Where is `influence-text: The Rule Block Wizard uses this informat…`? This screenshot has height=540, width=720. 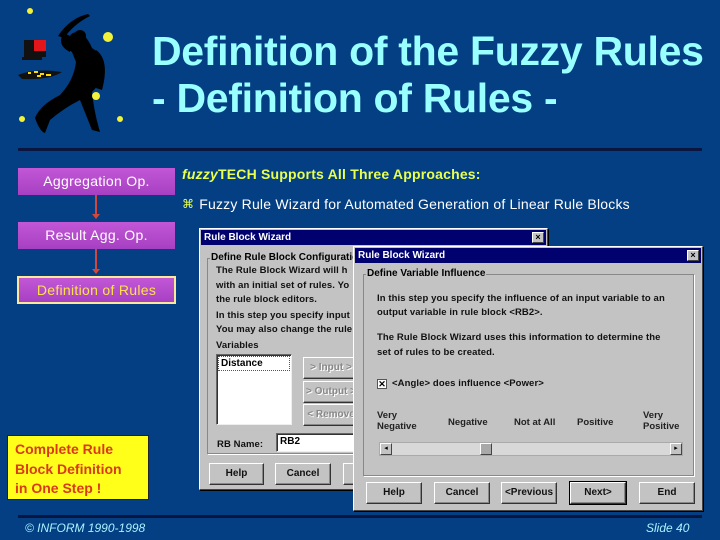
influence-text: The Rule Block Wizard uses this informat… is located at coordinates (519, 337).